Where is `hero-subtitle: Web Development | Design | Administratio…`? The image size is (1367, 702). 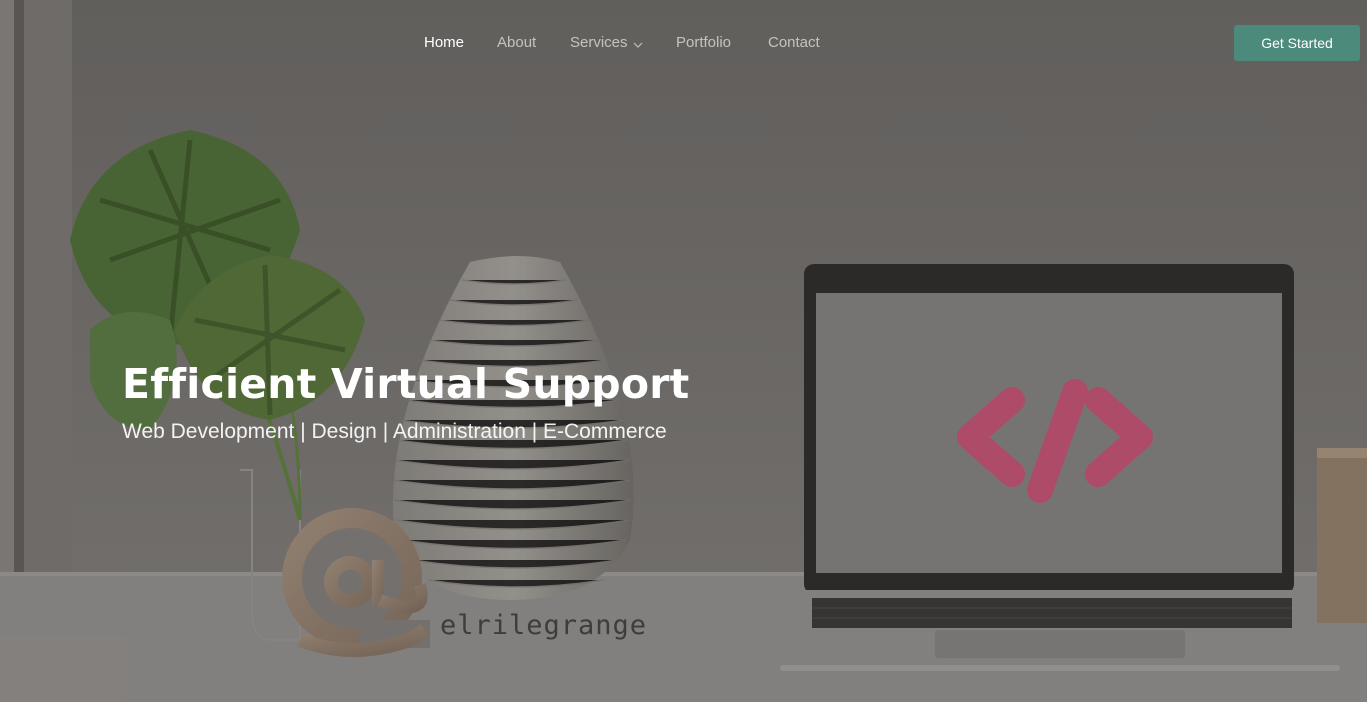 hero-subtitle: Web Development | Design | Administratio… is located at coordinates (394, 431).